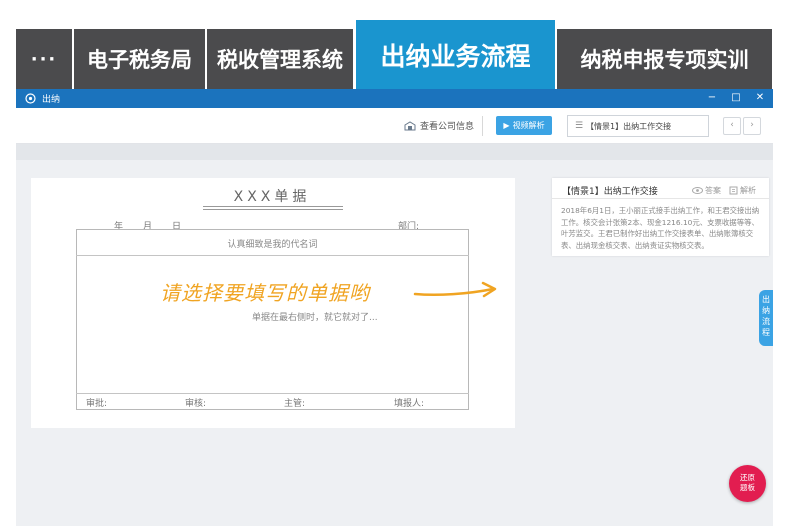 This screenshot has height=530, width=790. I want to click on company-info-label: 查看公司信息, so click(447, 127).